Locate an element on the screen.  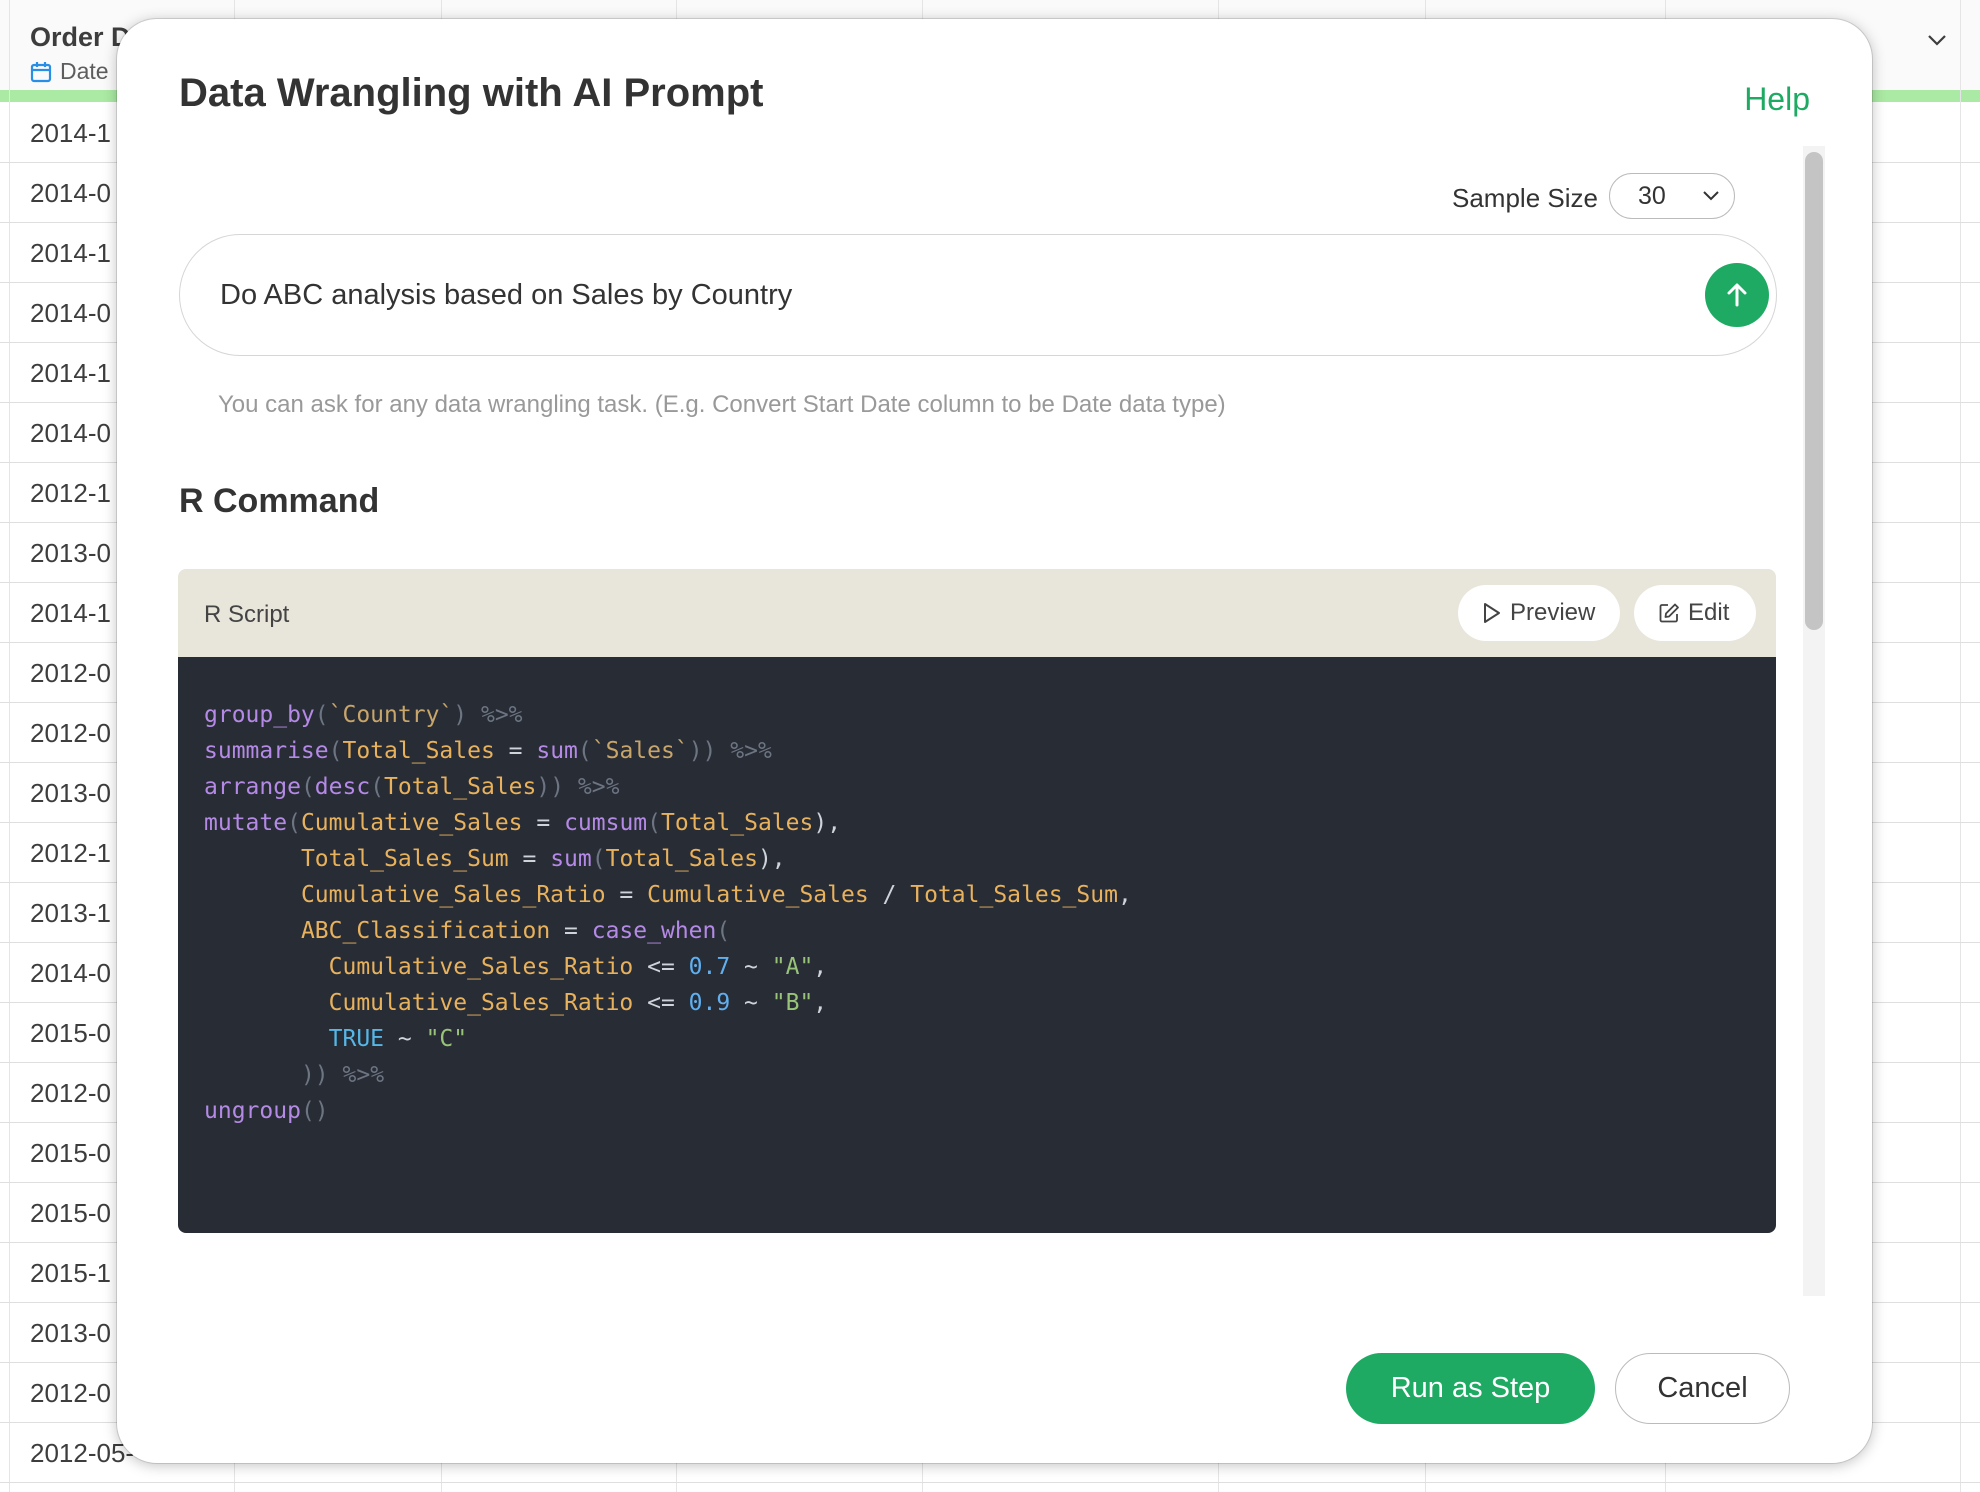
cancel-button: Cancel is located at coordinates (1702, 1388).